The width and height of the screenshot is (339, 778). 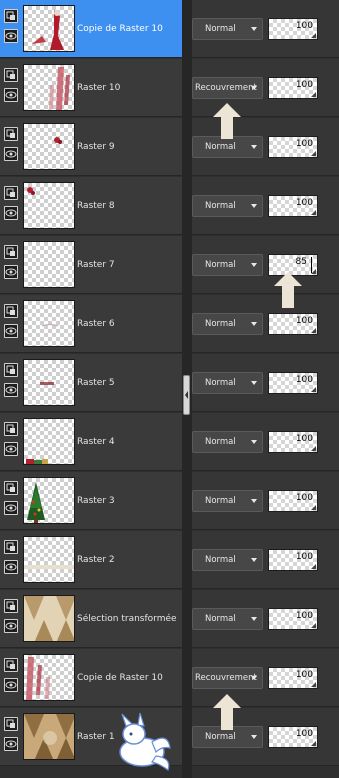 I want to click on layer-row: Raster 10 Recouvrement 100, so click(x=169, y=88).